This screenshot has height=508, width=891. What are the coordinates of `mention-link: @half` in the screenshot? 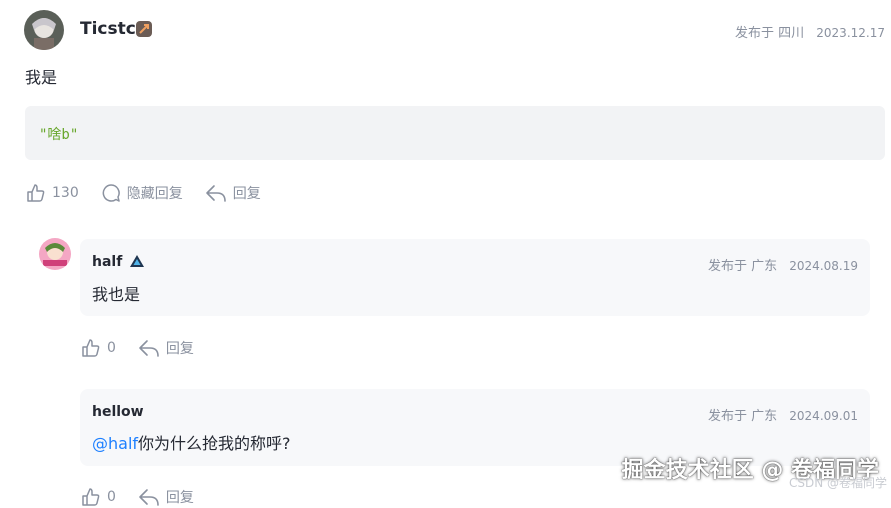 It's located at (115, 443).